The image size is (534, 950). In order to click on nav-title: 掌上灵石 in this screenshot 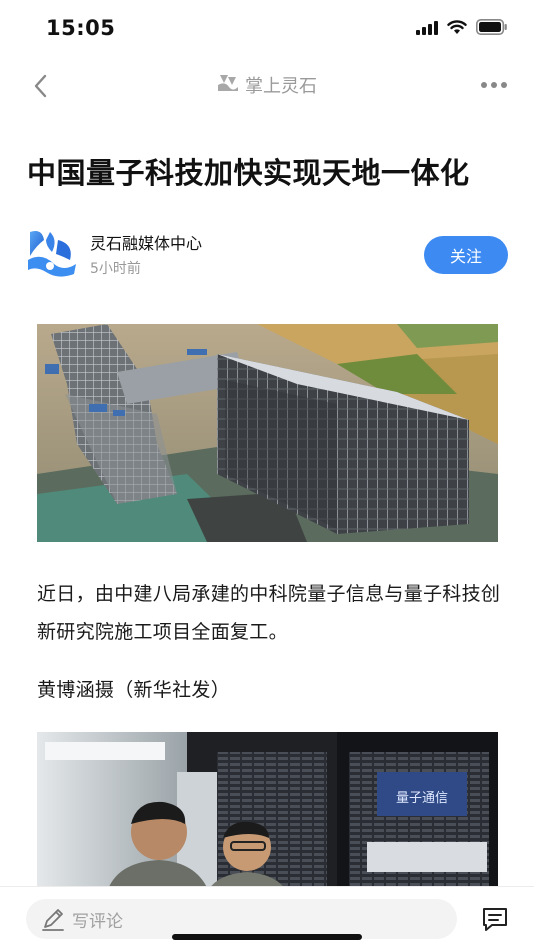, I will do `click(267, 85)`.